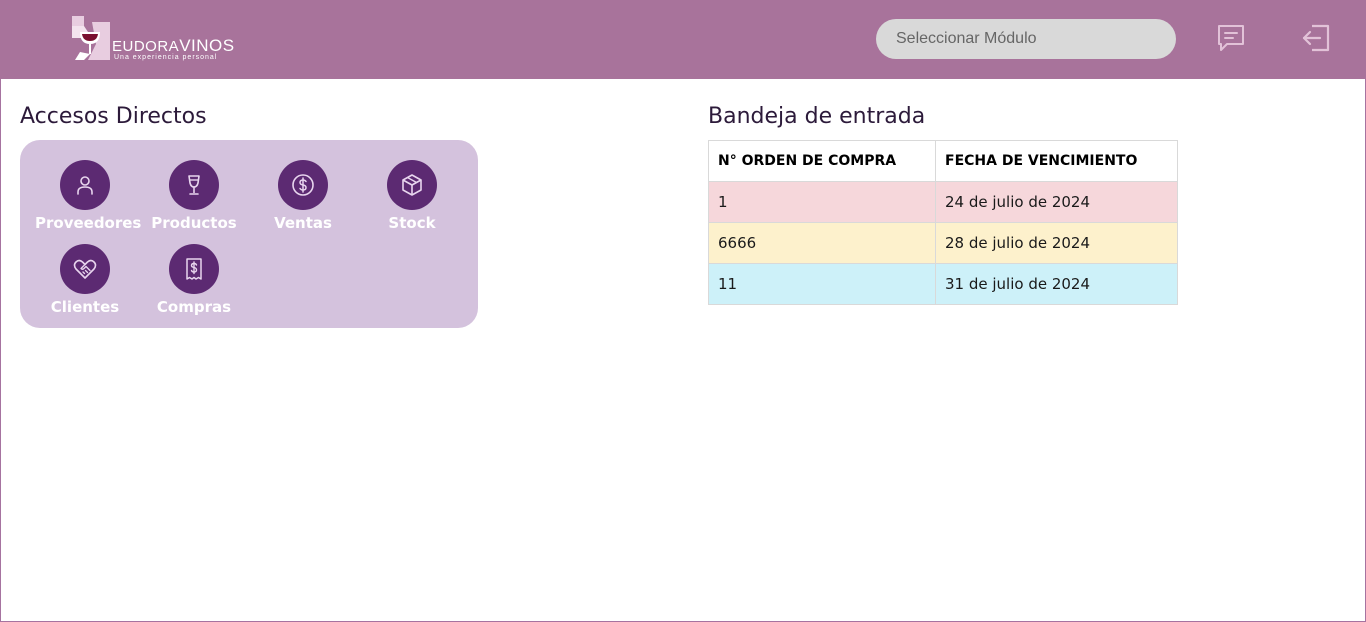  Describe the element at coordinates (817, 116) in the screenshot. I see `inbox-title: Bandeja de entrada` at that location.